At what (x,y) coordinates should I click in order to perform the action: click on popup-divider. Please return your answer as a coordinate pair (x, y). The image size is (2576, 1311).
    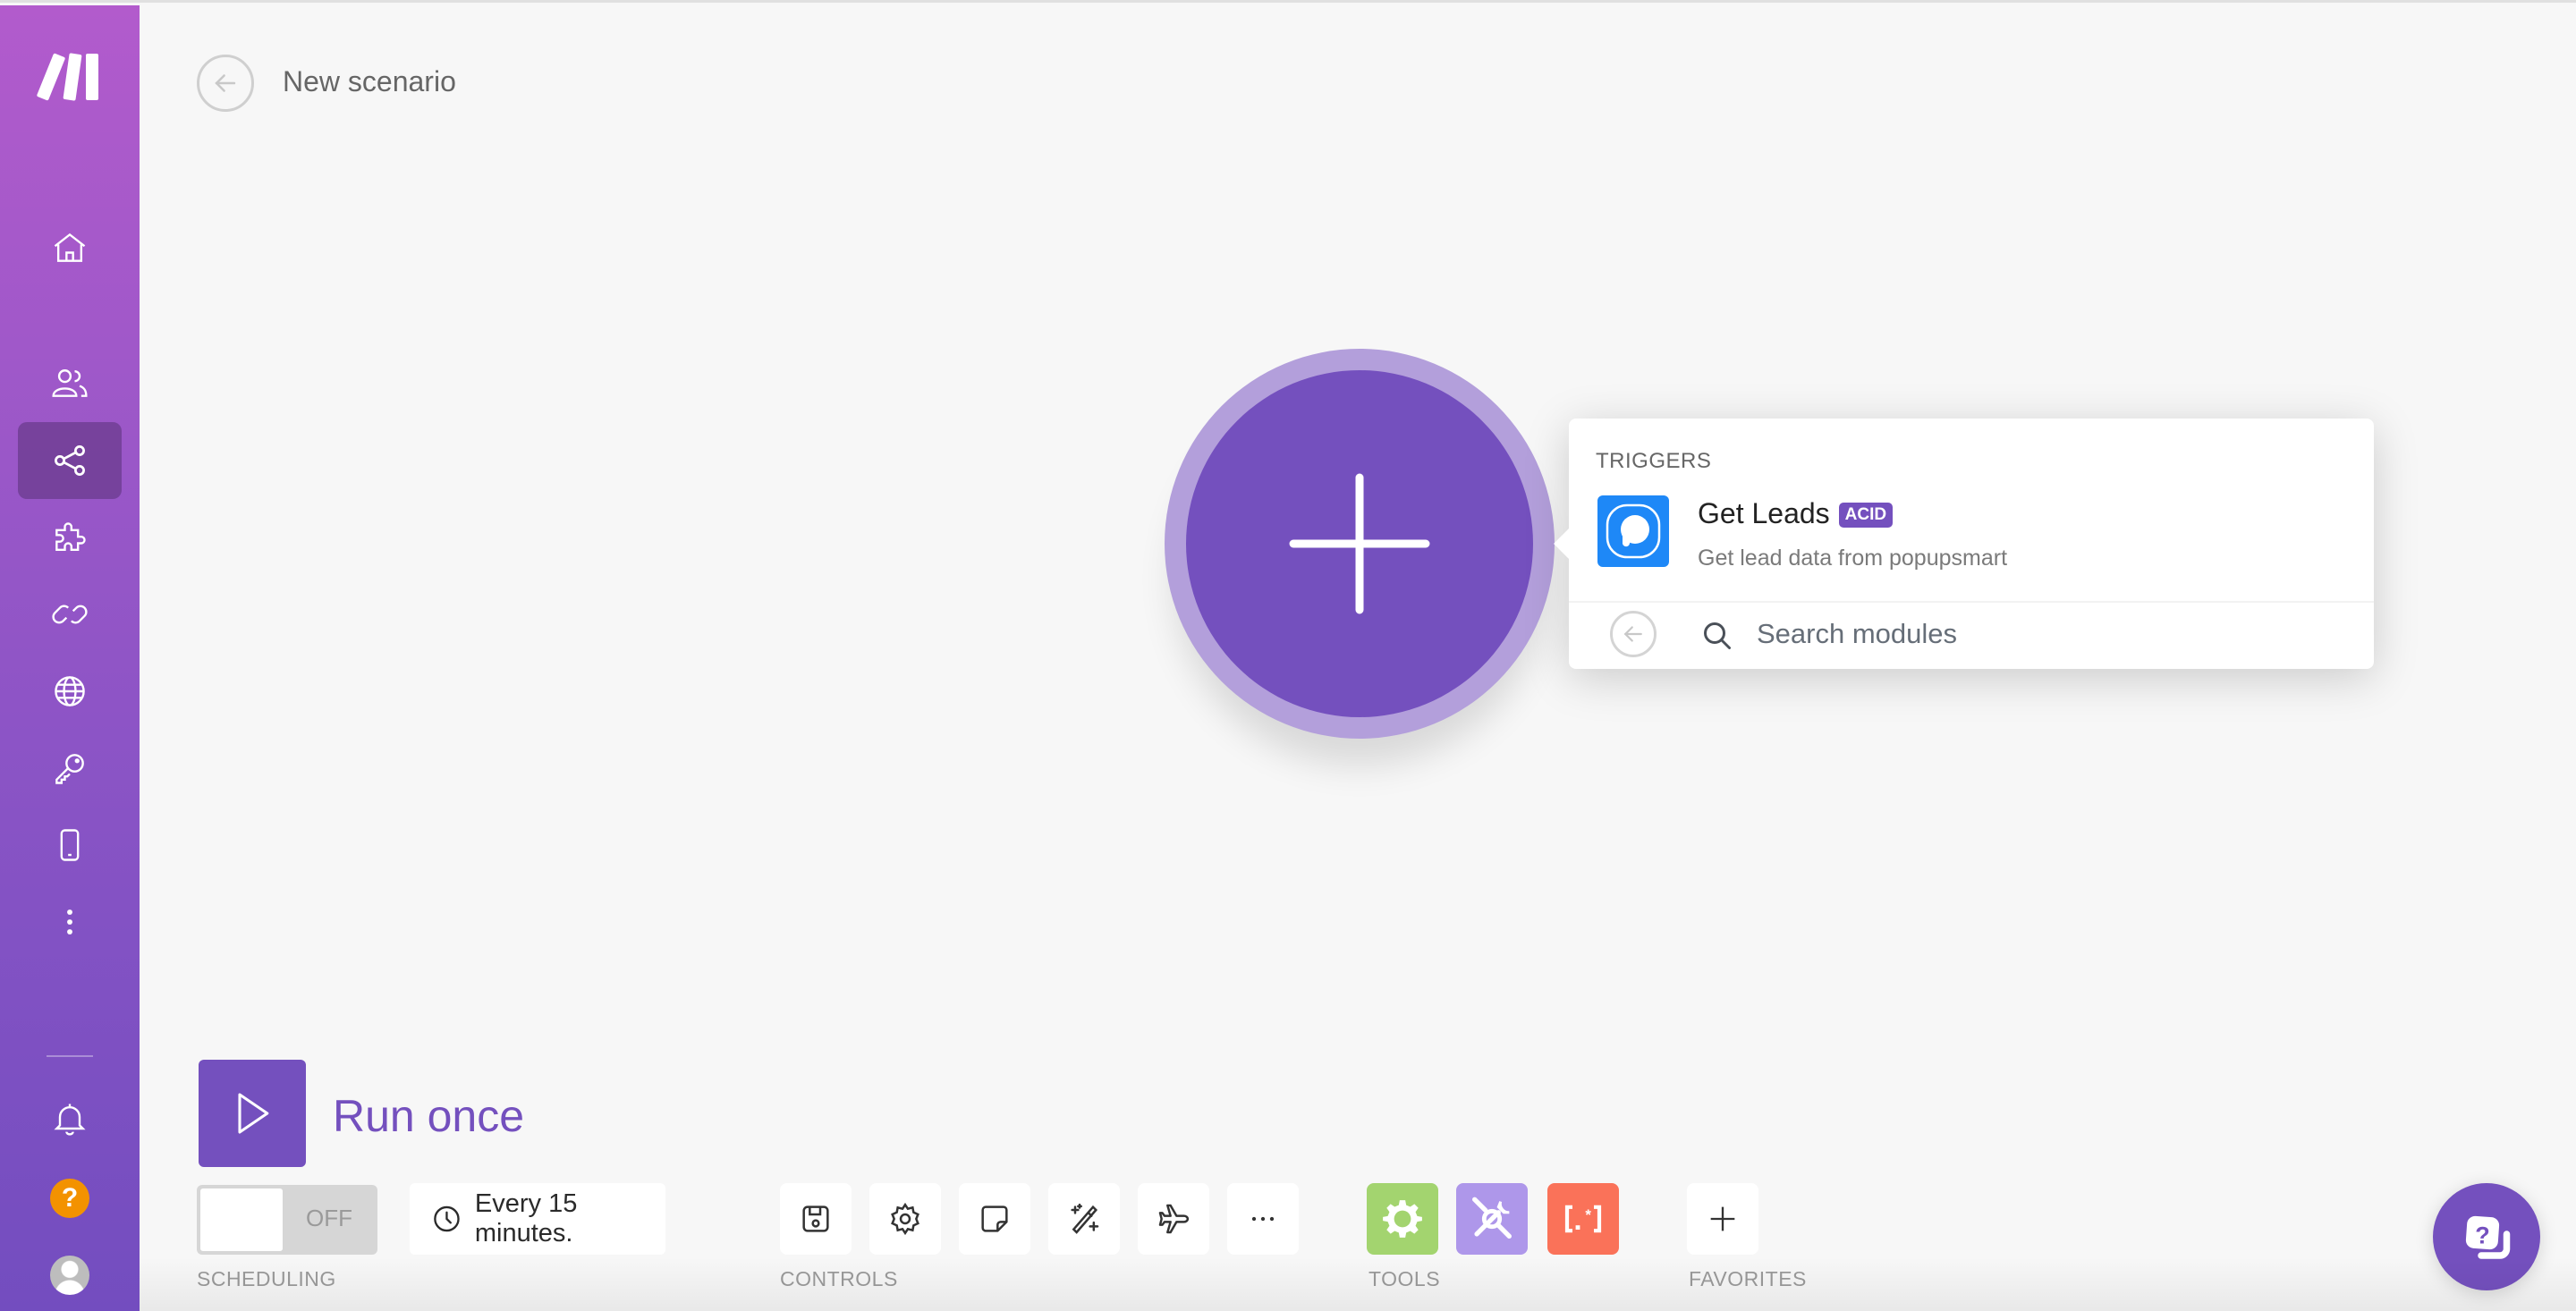
    Looking at the image, I should click on (1971, 602).